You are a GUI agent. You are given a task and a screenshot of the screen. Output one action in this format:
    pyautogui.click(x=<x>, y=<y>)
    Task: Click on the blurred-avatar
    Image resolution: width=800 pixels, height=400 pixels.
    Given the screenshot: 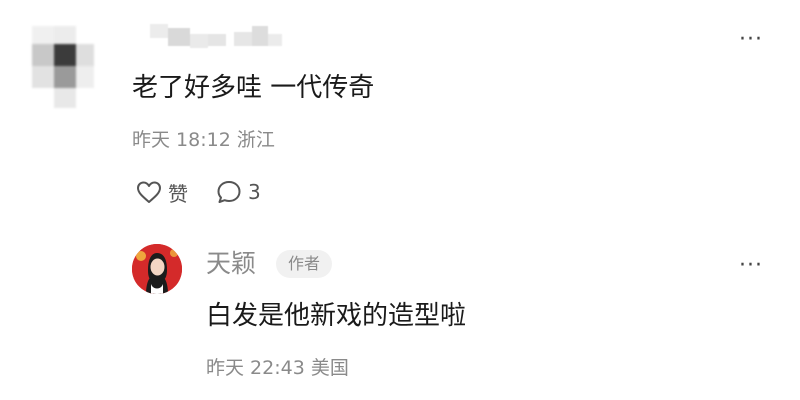 What is the action you would take?
    pyautogui.click(x=56, y=66)
    